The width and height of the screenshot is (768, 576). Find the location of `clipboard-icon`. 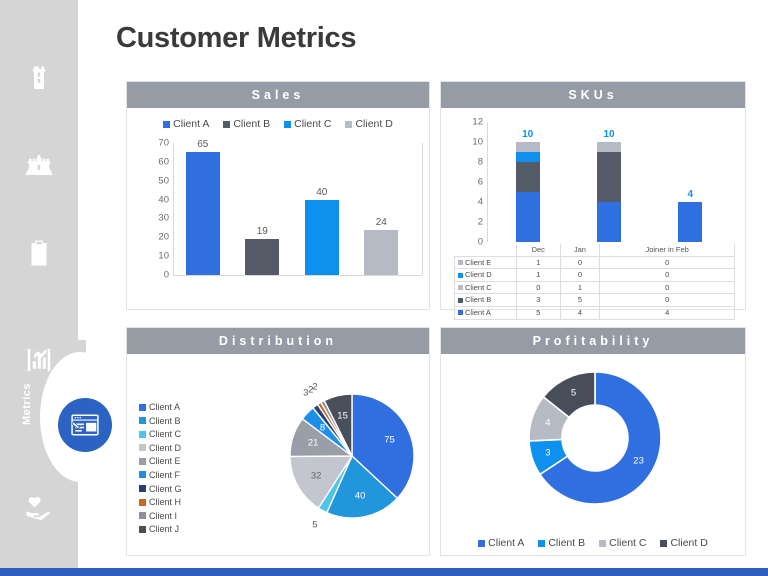

clipboard-icon is located at coordinates (39, 253).